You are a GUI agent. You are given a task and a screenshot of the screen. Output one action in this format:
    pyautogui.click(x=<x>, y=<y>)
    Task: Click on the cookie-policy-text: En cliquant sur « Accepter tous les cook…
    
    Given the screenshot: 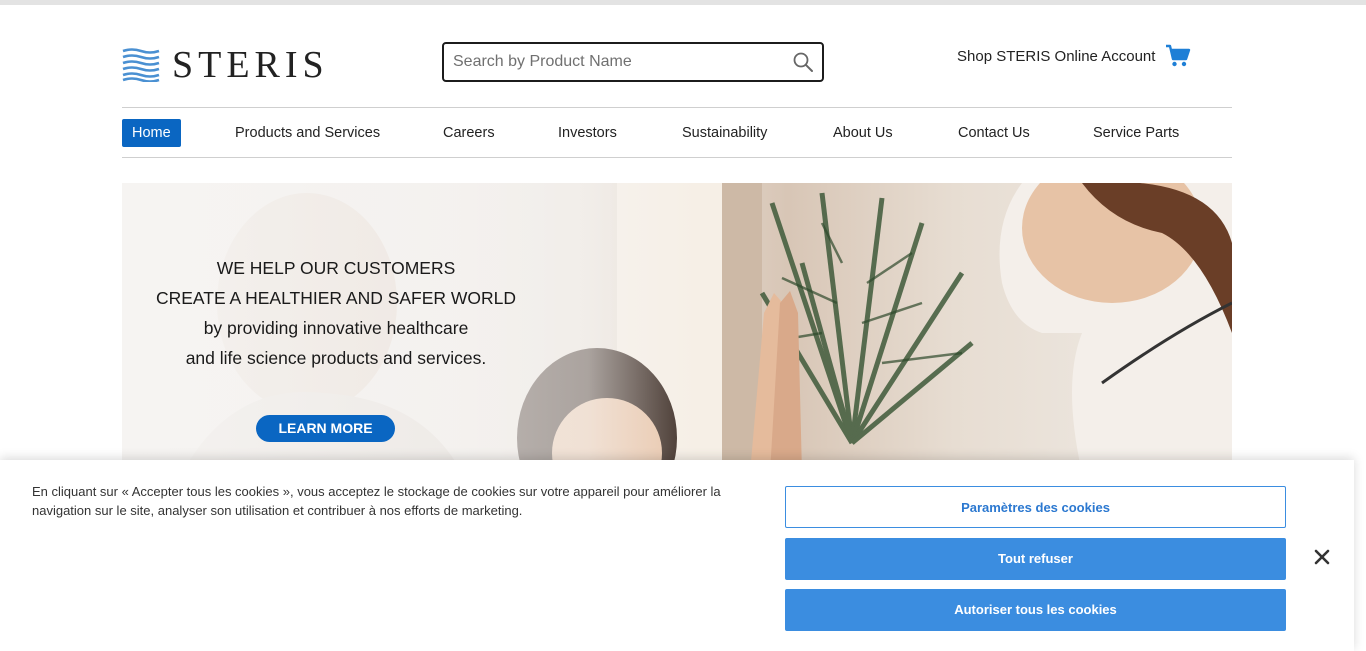 What is the action you would take?
    pyautogui.click(x=376, y=501)
    